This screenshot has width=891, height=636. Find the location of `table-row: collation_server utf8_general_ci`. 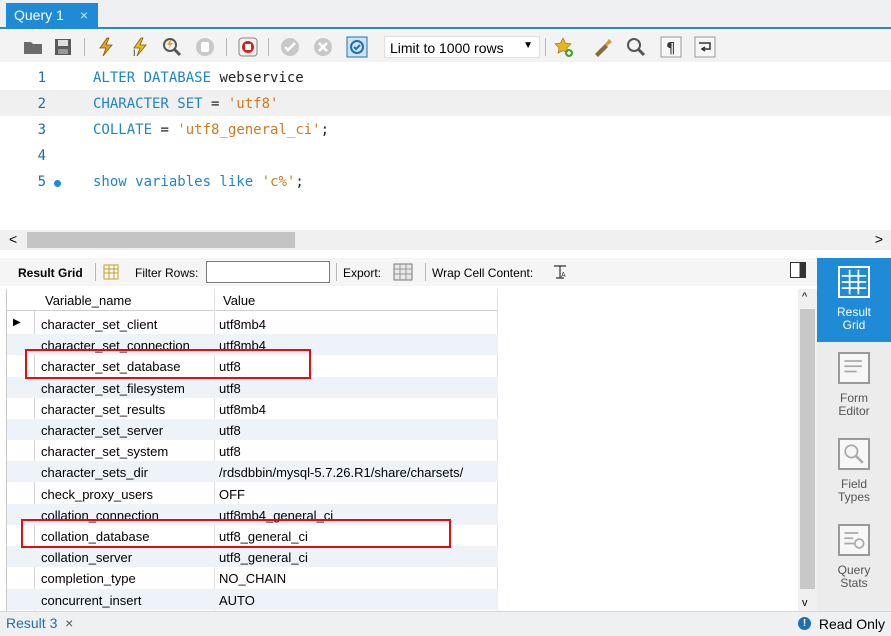

table-row: collation_server utf8_general_ci is located at coordinates (252, 557).